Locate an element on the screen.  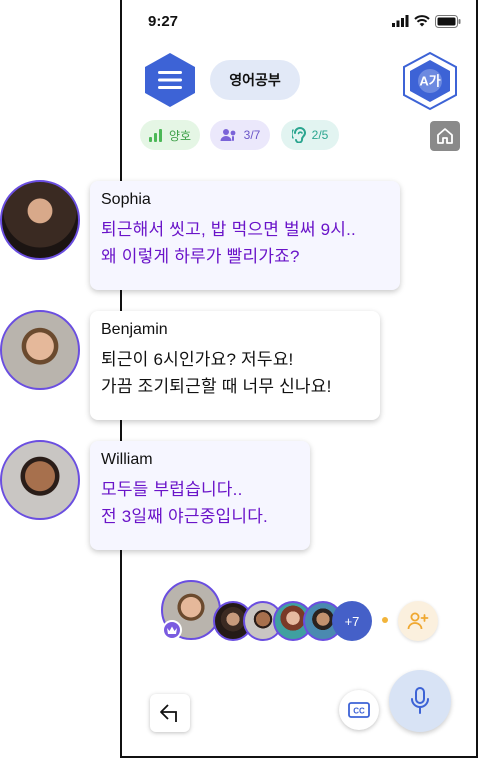
listeners-count-chip: 2/5 is located at coordinates (310, 135).